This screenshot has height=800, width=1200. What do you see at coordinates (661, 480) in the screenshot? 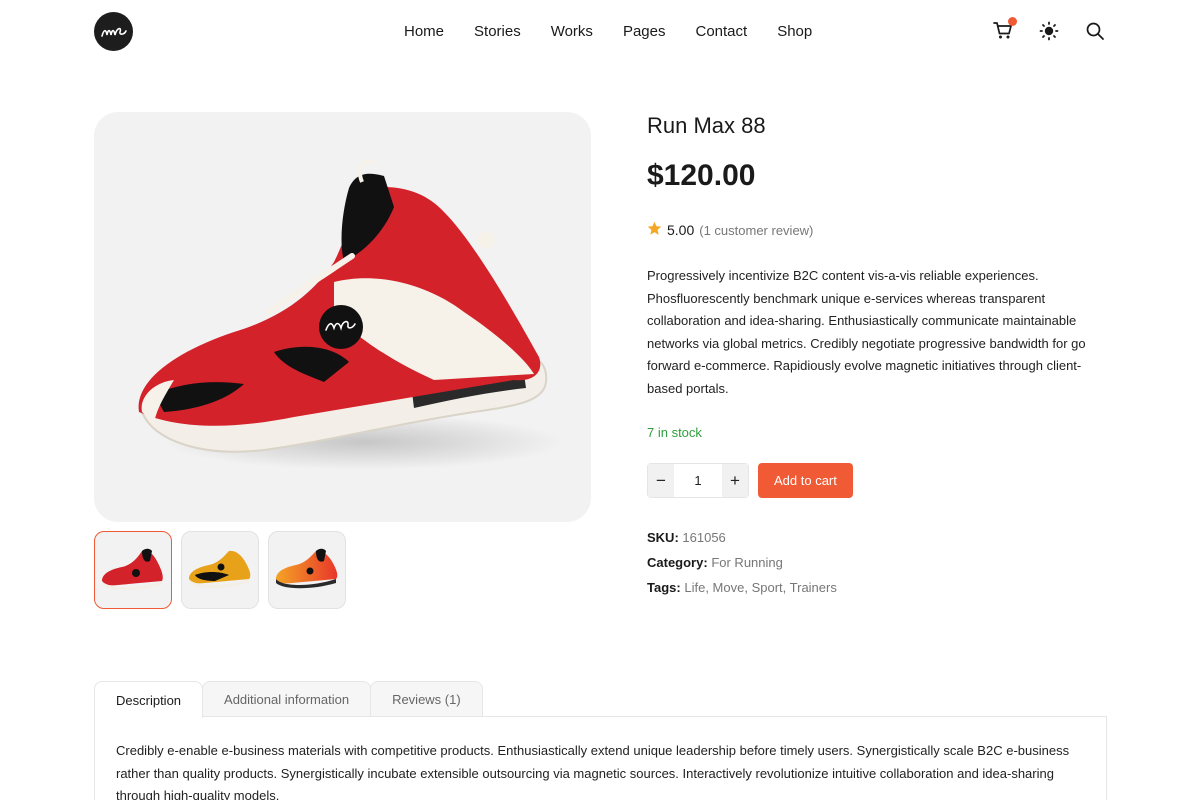
I see `decrease-quantity-button: −` at bounding box center [661, 480].